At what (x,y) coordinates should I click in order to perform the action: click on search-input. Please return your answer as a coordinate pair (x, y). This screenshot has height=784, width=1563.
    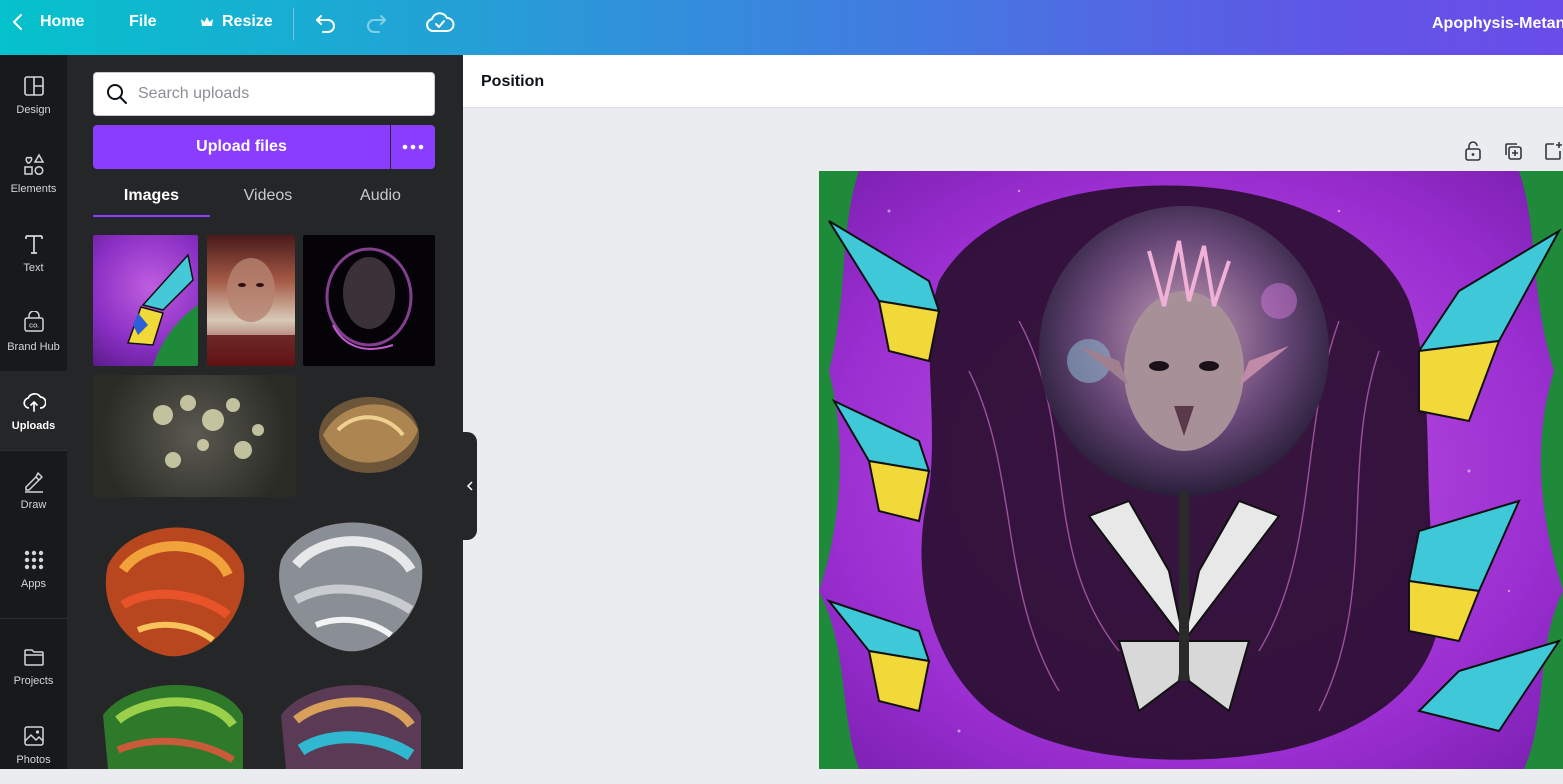
    Looking at the image, I should click on (273, 94).